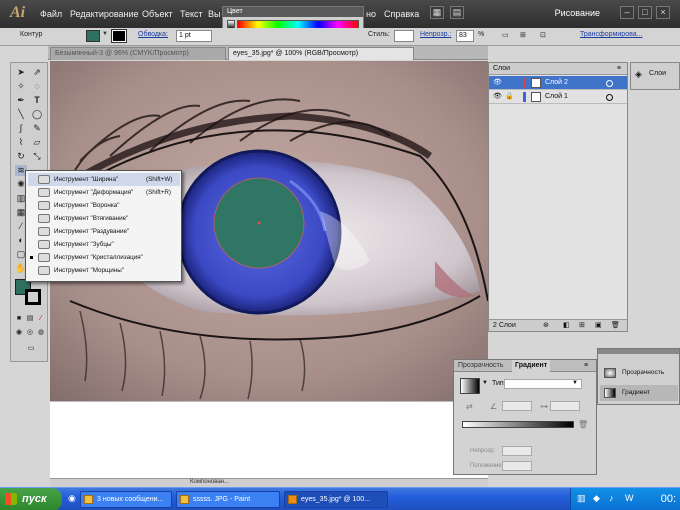 This screenshot has height=510, width=680. Describe the element at coordinates (37, 86) in the screenshot. I see `lasso-tool-icon: ◌` at that location.